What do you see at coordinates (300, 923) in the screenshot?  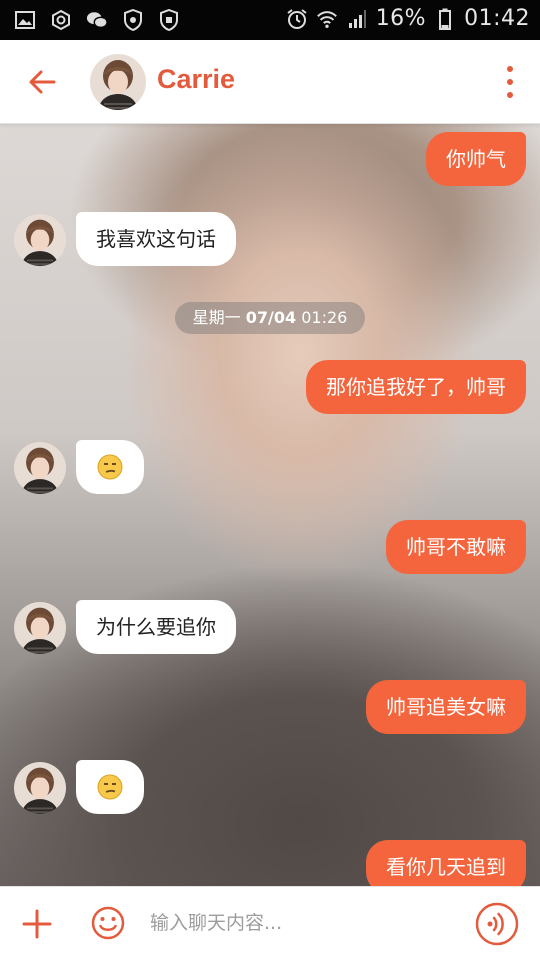 I see `message-input` at bounding box center [300, 923].